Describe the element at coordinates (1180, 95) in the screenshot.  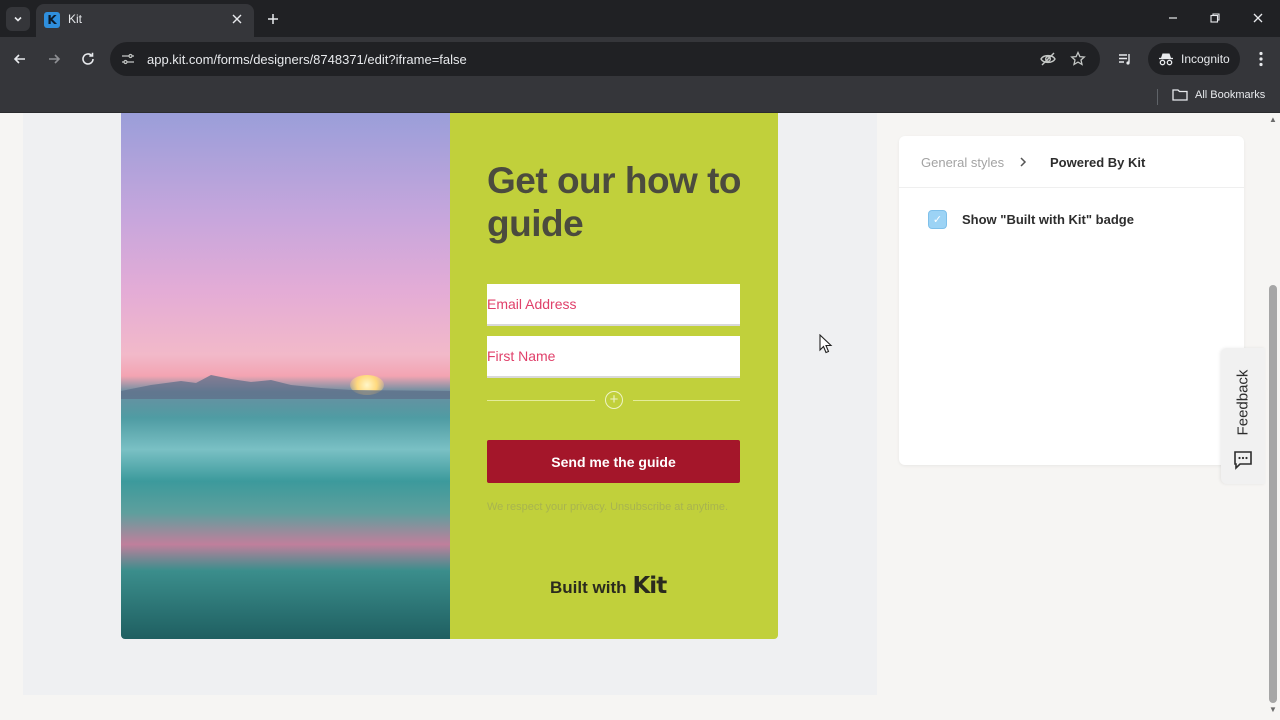
I see `folder-icon` at that location.